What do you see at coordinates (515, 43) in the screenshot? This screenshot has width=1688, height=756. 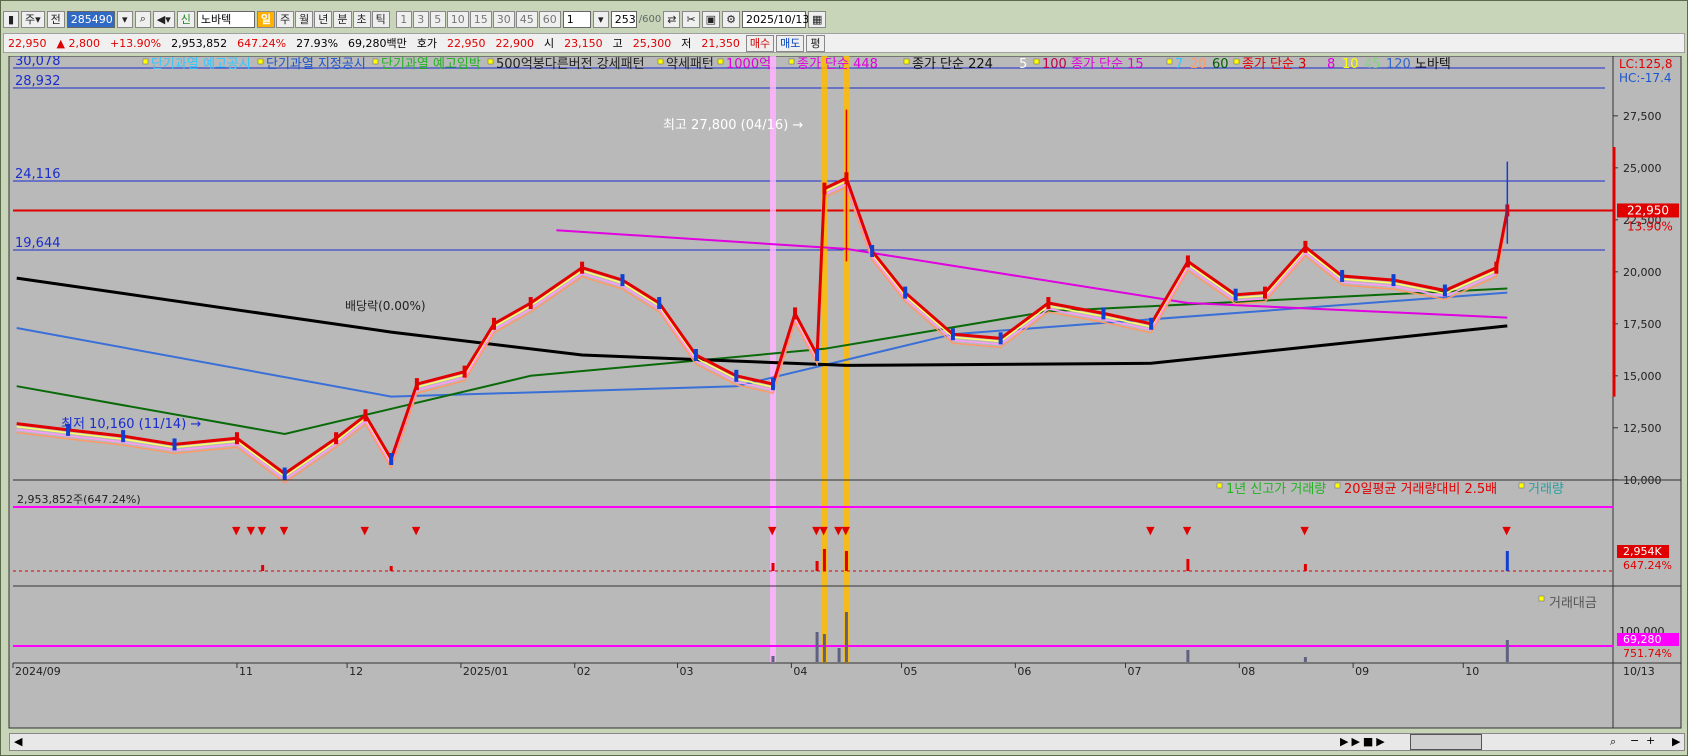 I see `ask-price: 22,900` at bounding box center [515, 43].